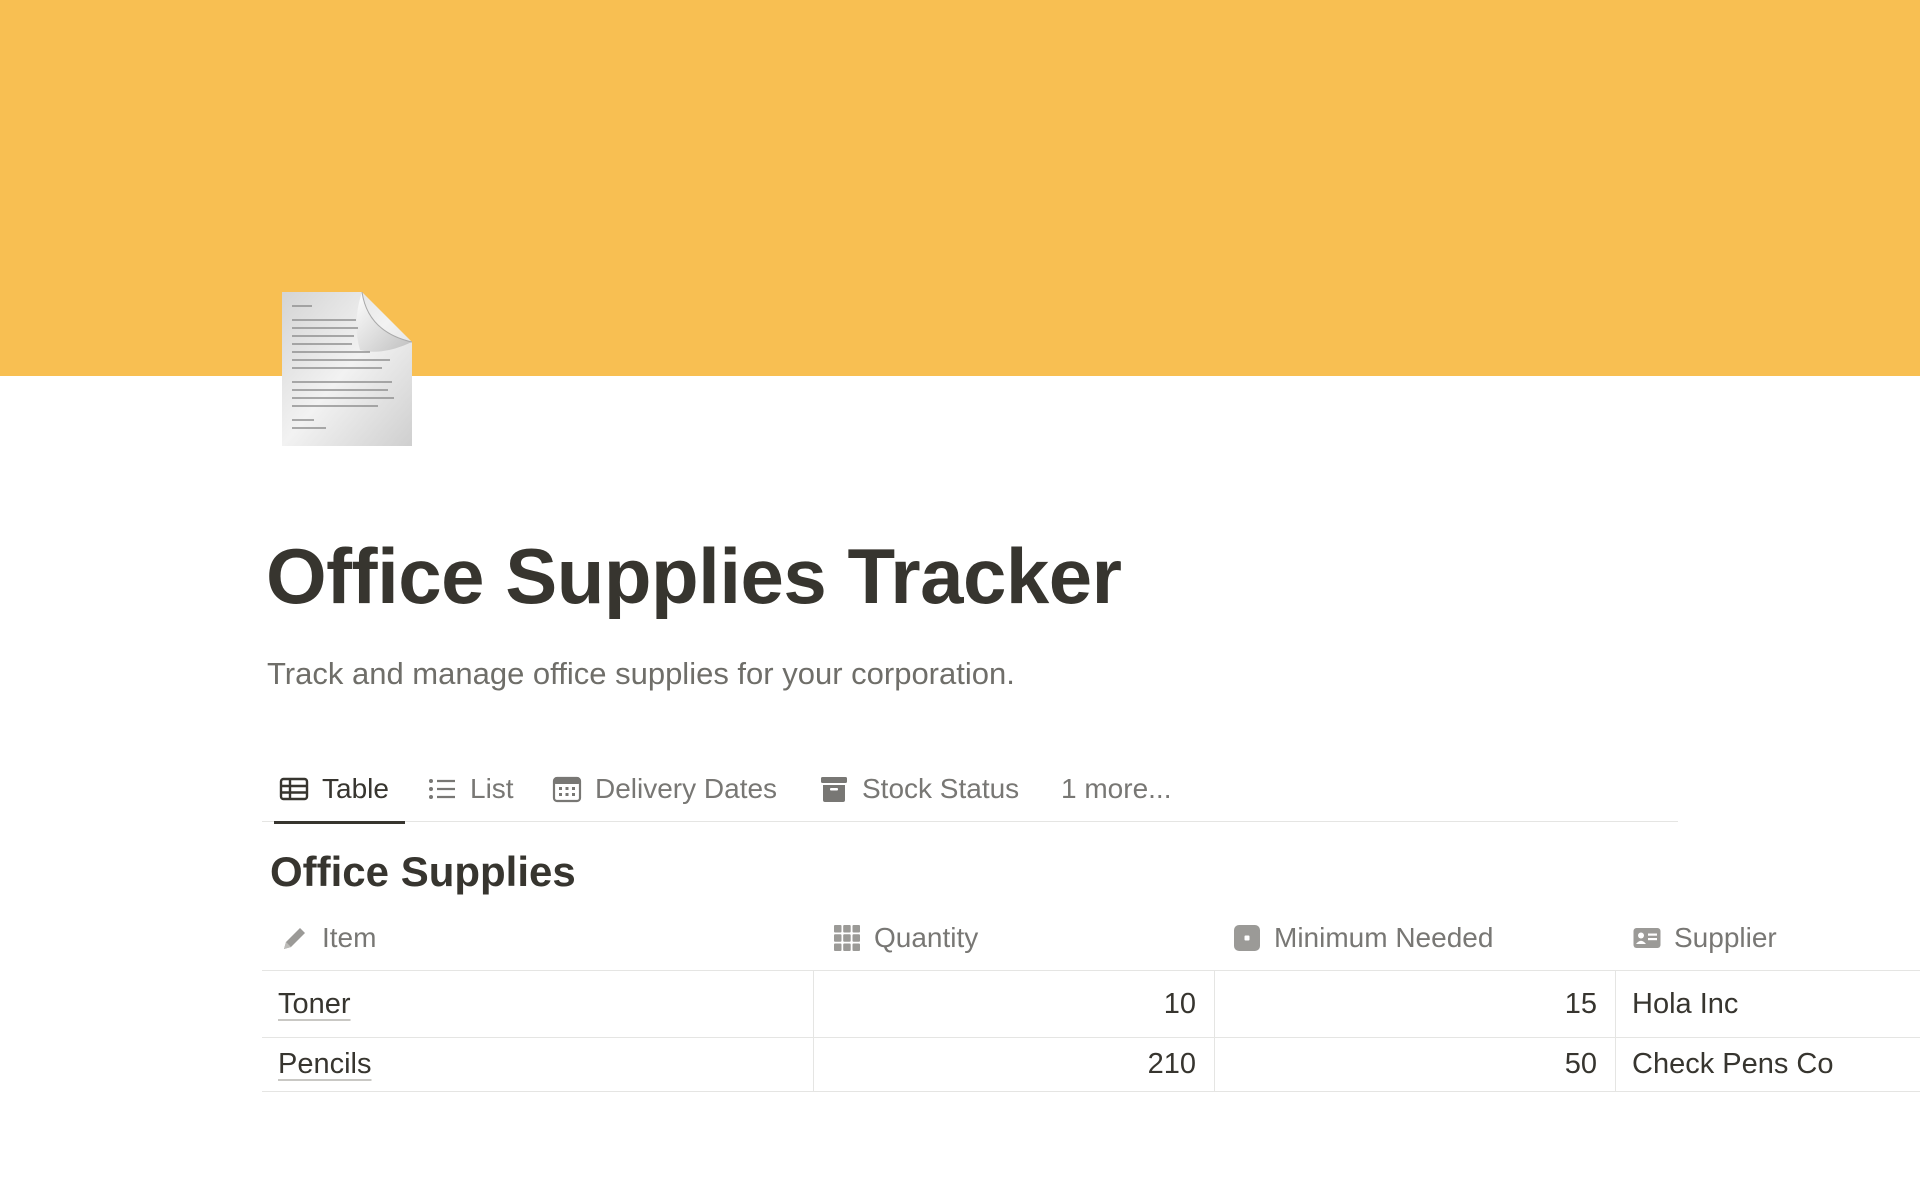 This screenshot has width=1920, height=1200. I want to click on number-grid-icon, so click(847, 938).